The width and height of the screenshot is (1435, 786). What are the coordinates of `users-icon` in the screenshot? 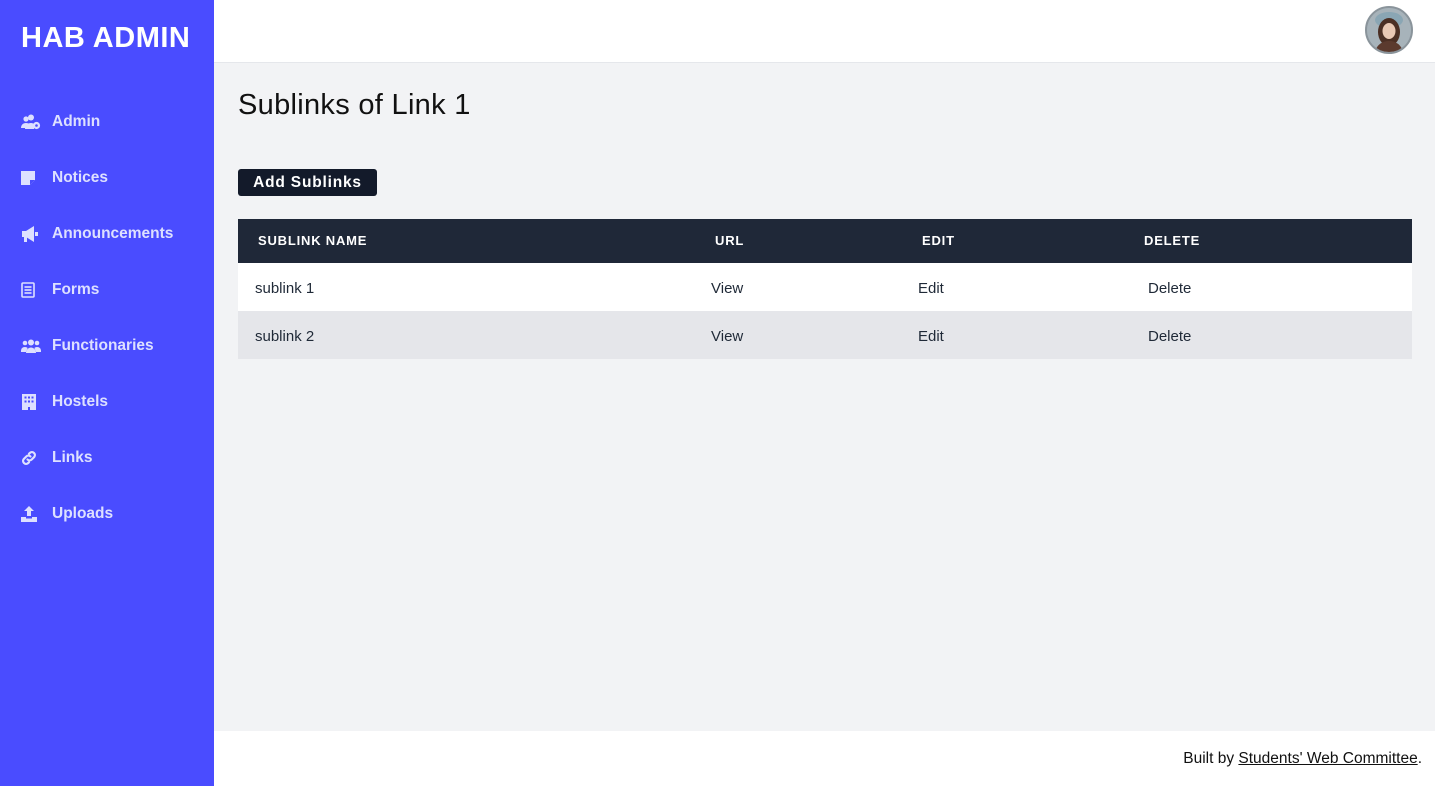 It's located at (31, 346).